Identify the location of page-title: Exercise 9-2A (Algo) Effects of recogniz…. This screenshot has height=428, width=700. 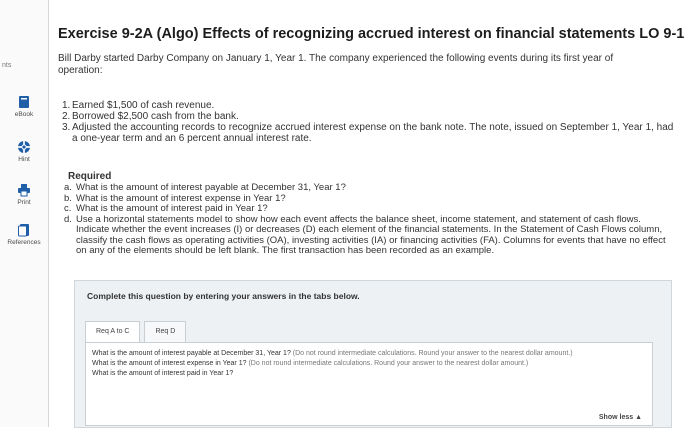
(371, 34).